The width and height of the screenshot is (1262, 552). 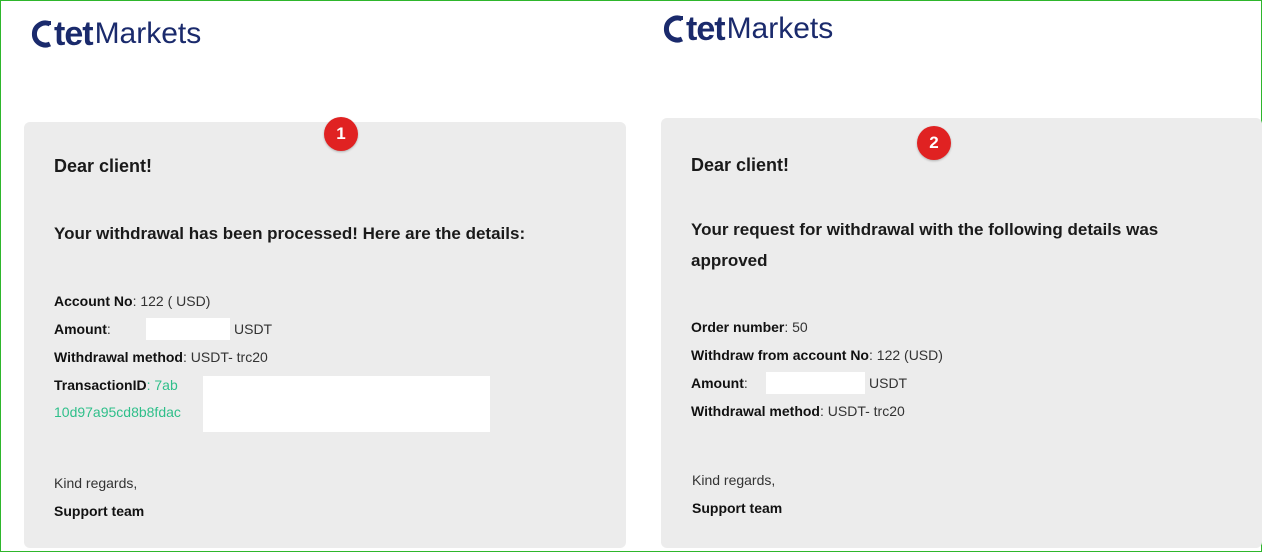 I want to click on step-badge: 1, so click(x=341, y=134).